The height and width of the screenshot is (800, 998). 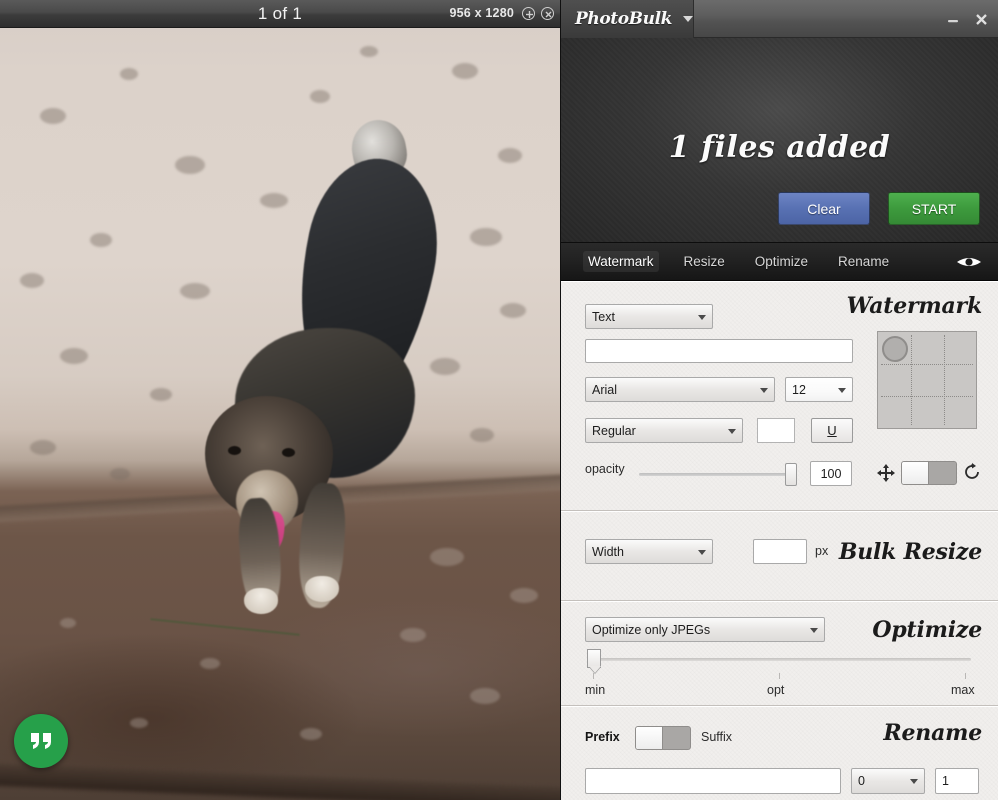 I want to click on clear-button: Clear, so click(x=824, y=208).